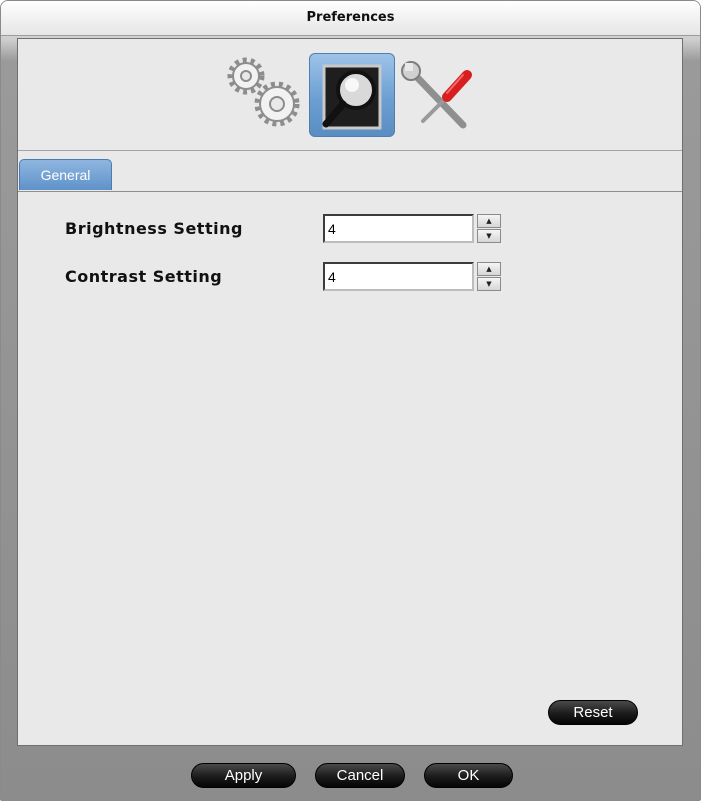  What do you see at coordinates (489, 269) in the screenshot?
I see `contrast-increment-button: ▲` at bounding box center [489, 269].